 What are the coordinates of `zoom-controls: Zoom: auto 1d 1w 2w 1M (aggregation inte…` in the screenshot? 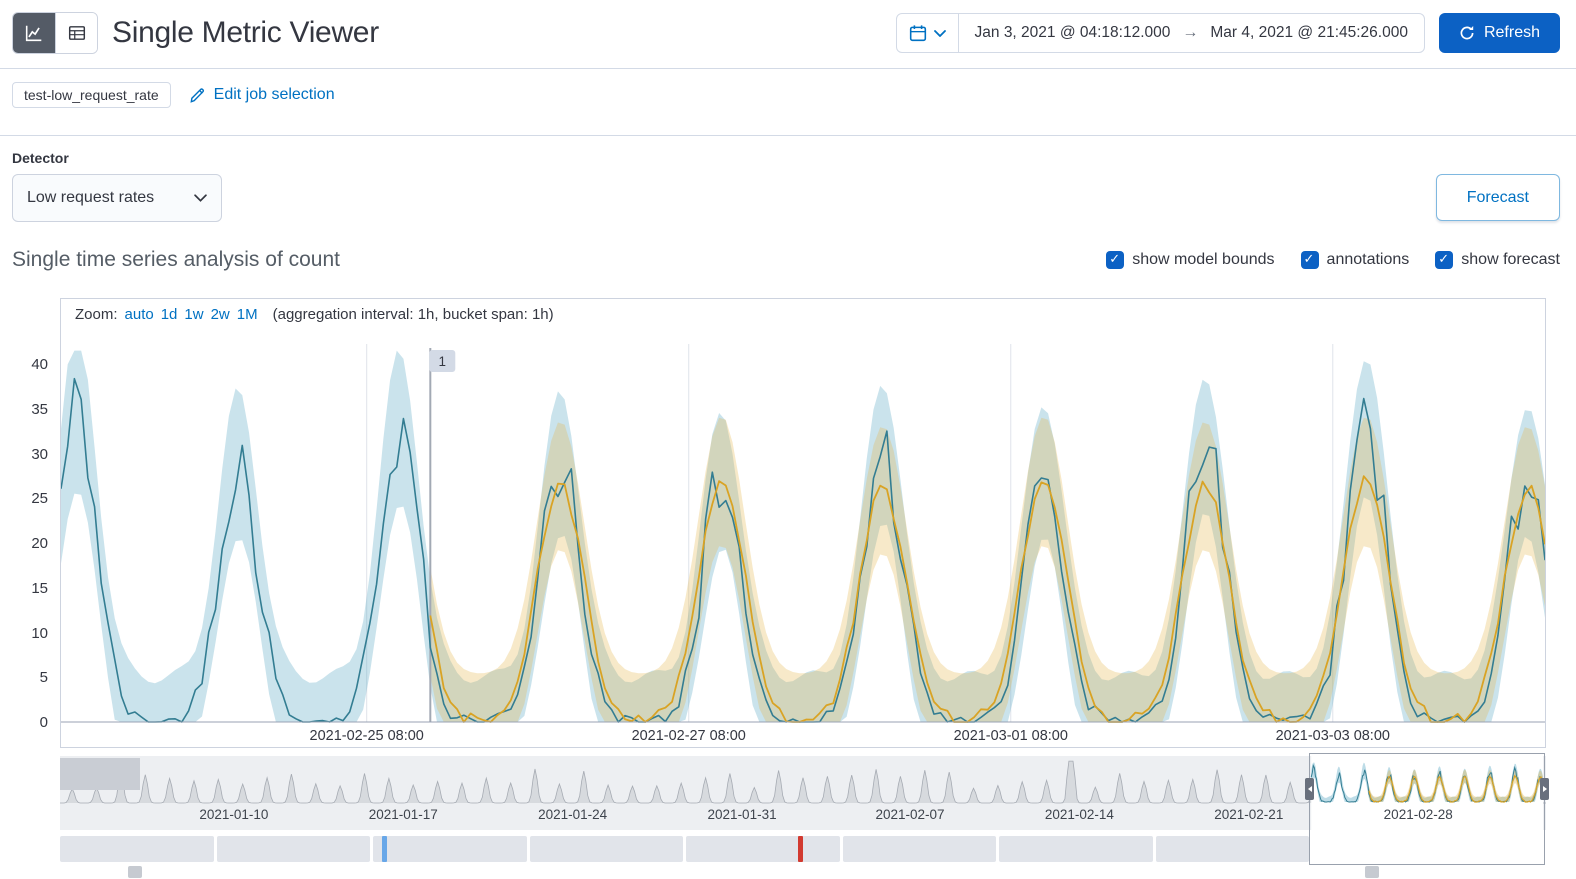 It's located at (803, 314).